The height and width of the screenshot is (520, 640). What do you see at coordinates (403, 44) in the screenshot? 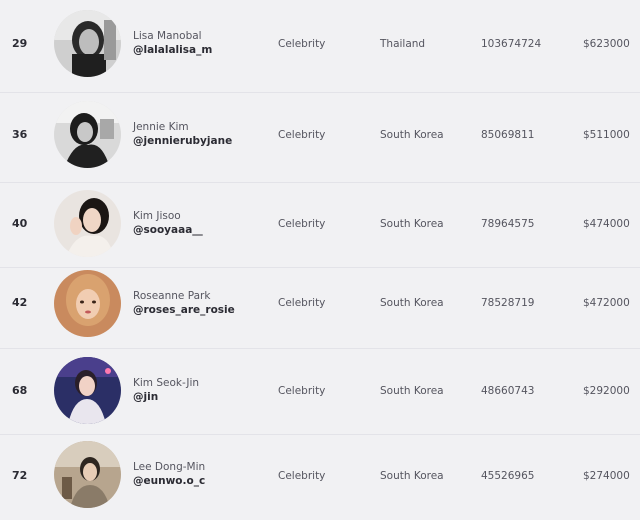
I see `country-cell: Thailand` at bounding box center [403, 44].